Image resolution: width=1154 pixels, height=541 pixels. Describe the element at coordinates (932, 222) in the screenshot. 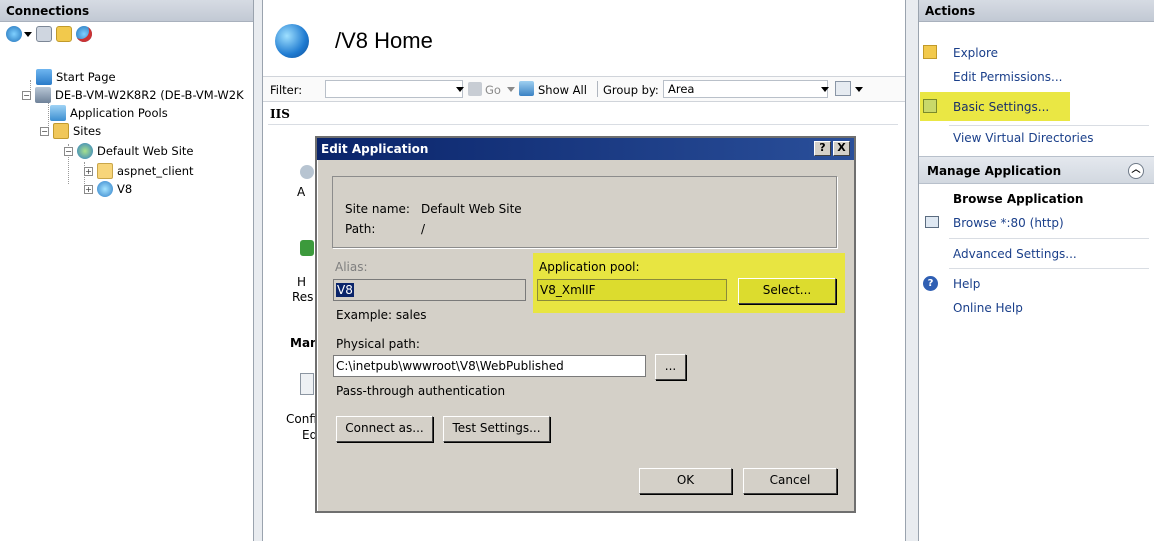

I see `browse-icon` at that location.